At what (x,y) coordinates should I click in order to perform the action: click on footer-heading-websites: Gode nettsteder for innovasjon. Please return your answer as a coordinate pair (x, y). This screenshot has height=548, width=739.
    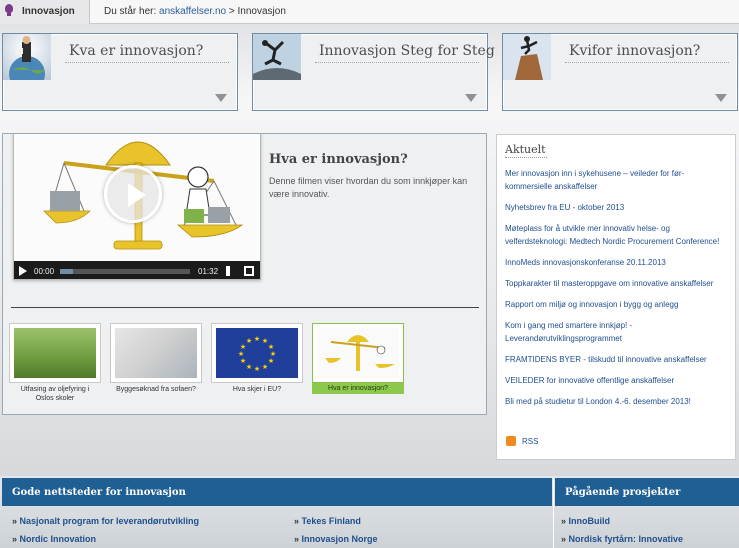
    Looking at the image, I should click on (277, 492).